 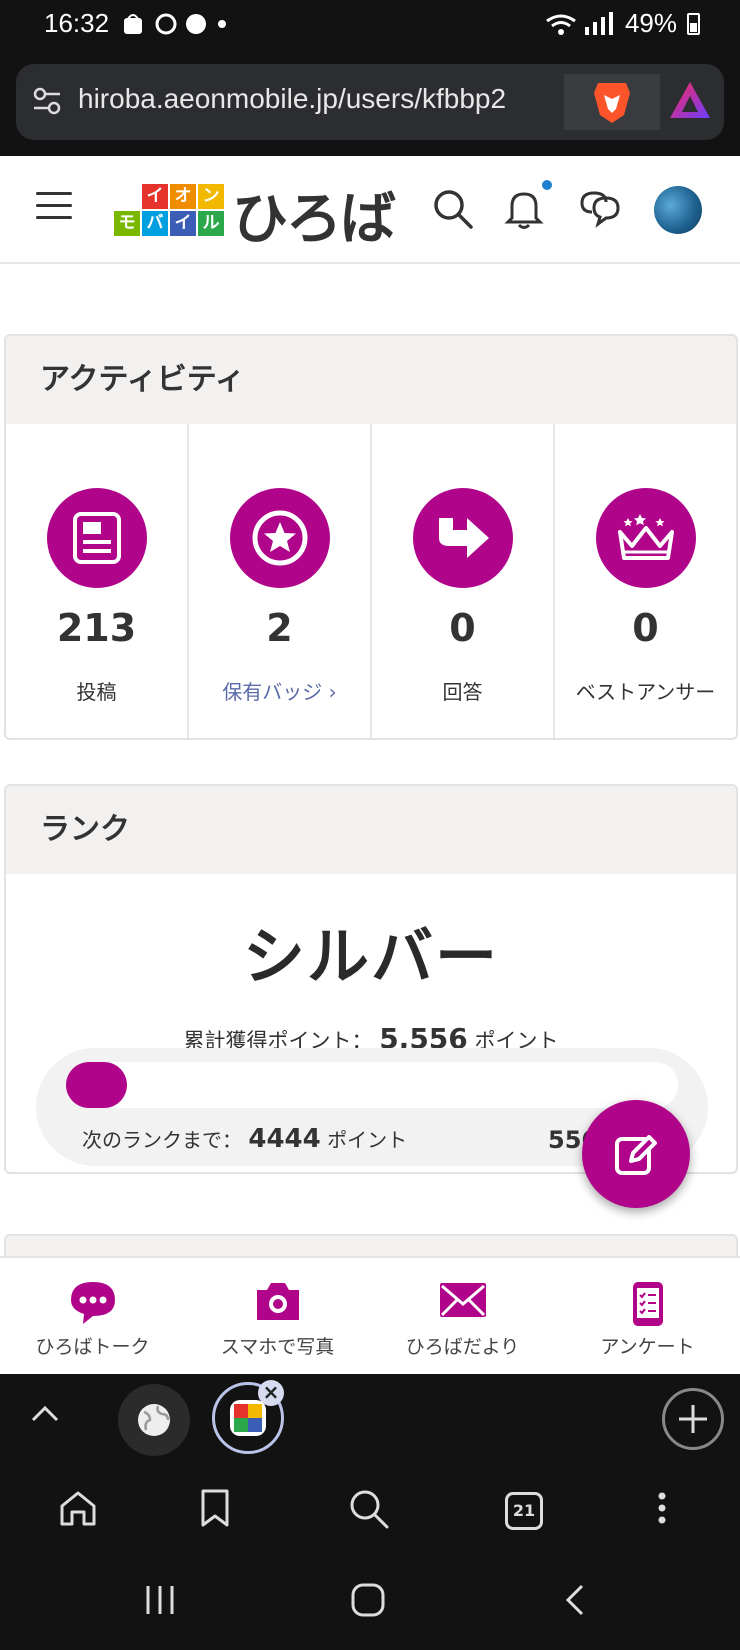 I want to click on next-rank-label: 次のランクまで：, so click(x=162, y=1140).